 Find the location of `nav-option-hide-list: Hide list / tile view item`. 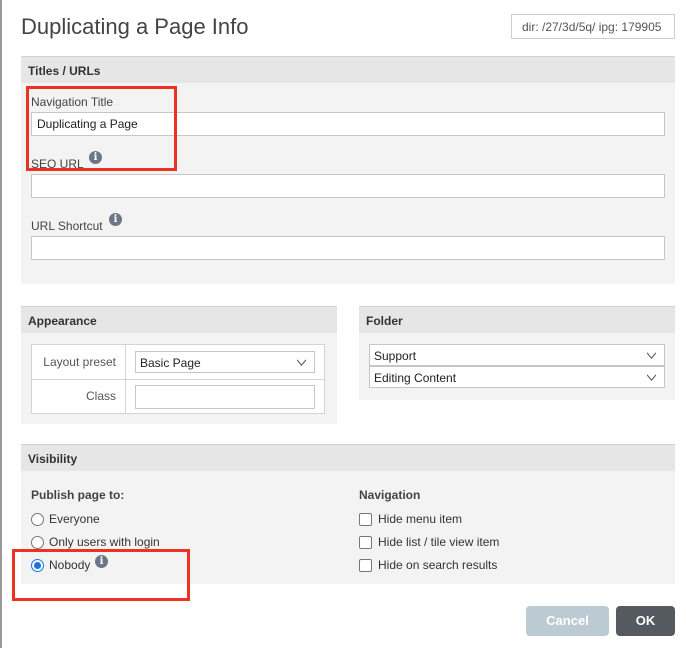

nav-option-hide-list: Hide list / tile view item is located at coordinates (429, 542).